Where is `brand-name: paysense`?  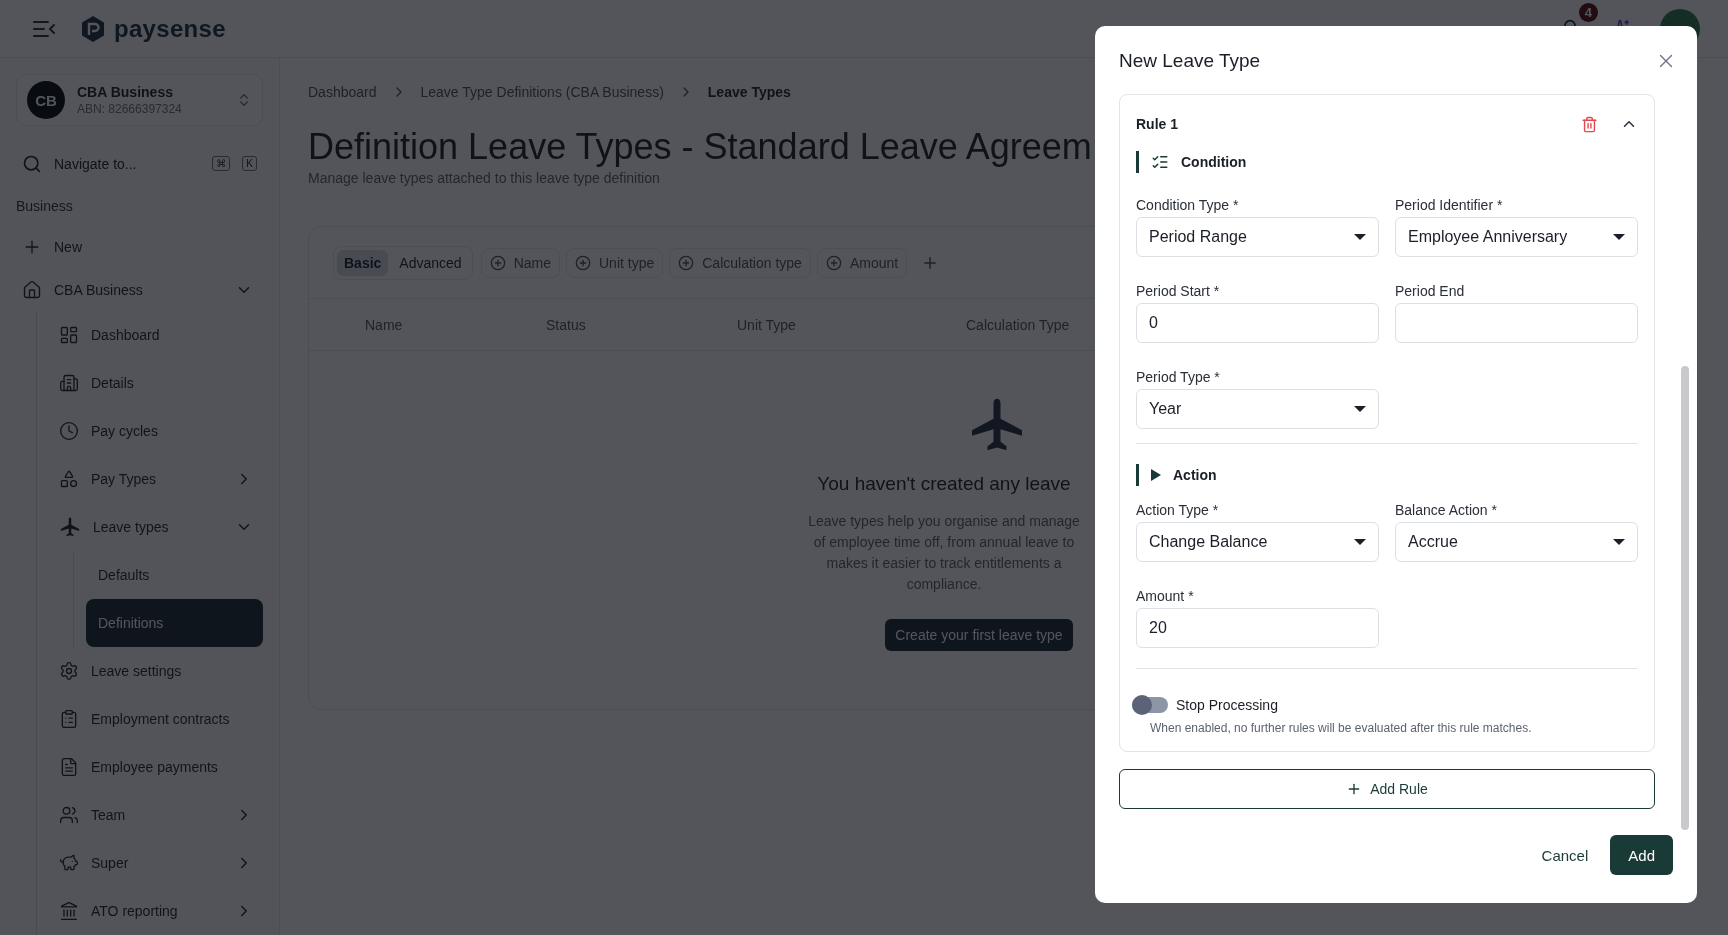 brand-name: paysense is located at coordinates (170, 28).